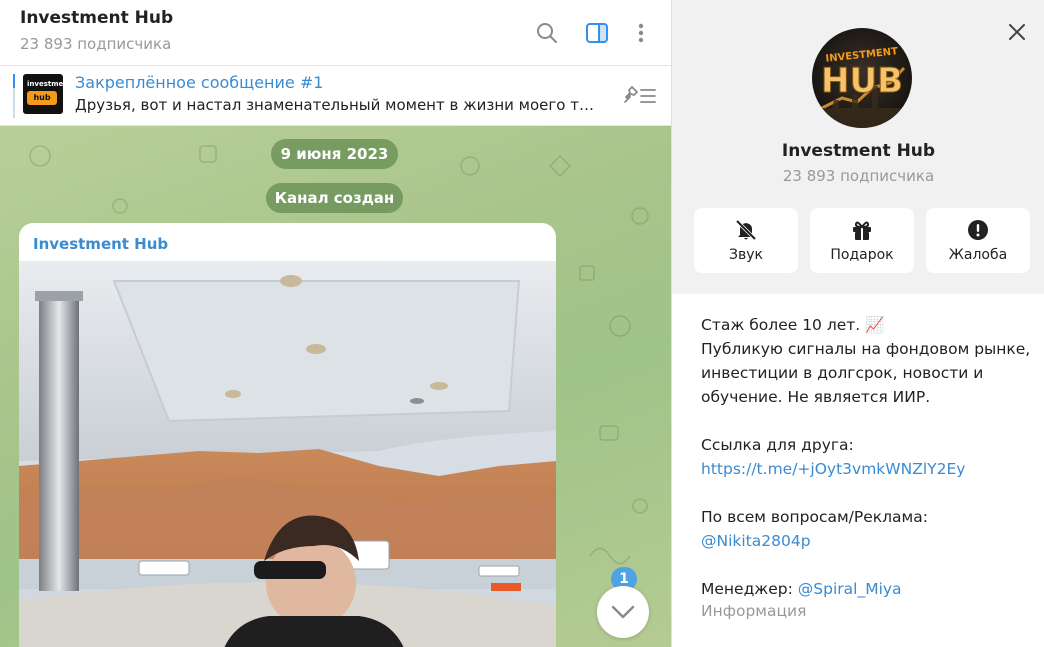  I want to click on channel-avatar: INVESTMENT HUB, so click(862, 78).